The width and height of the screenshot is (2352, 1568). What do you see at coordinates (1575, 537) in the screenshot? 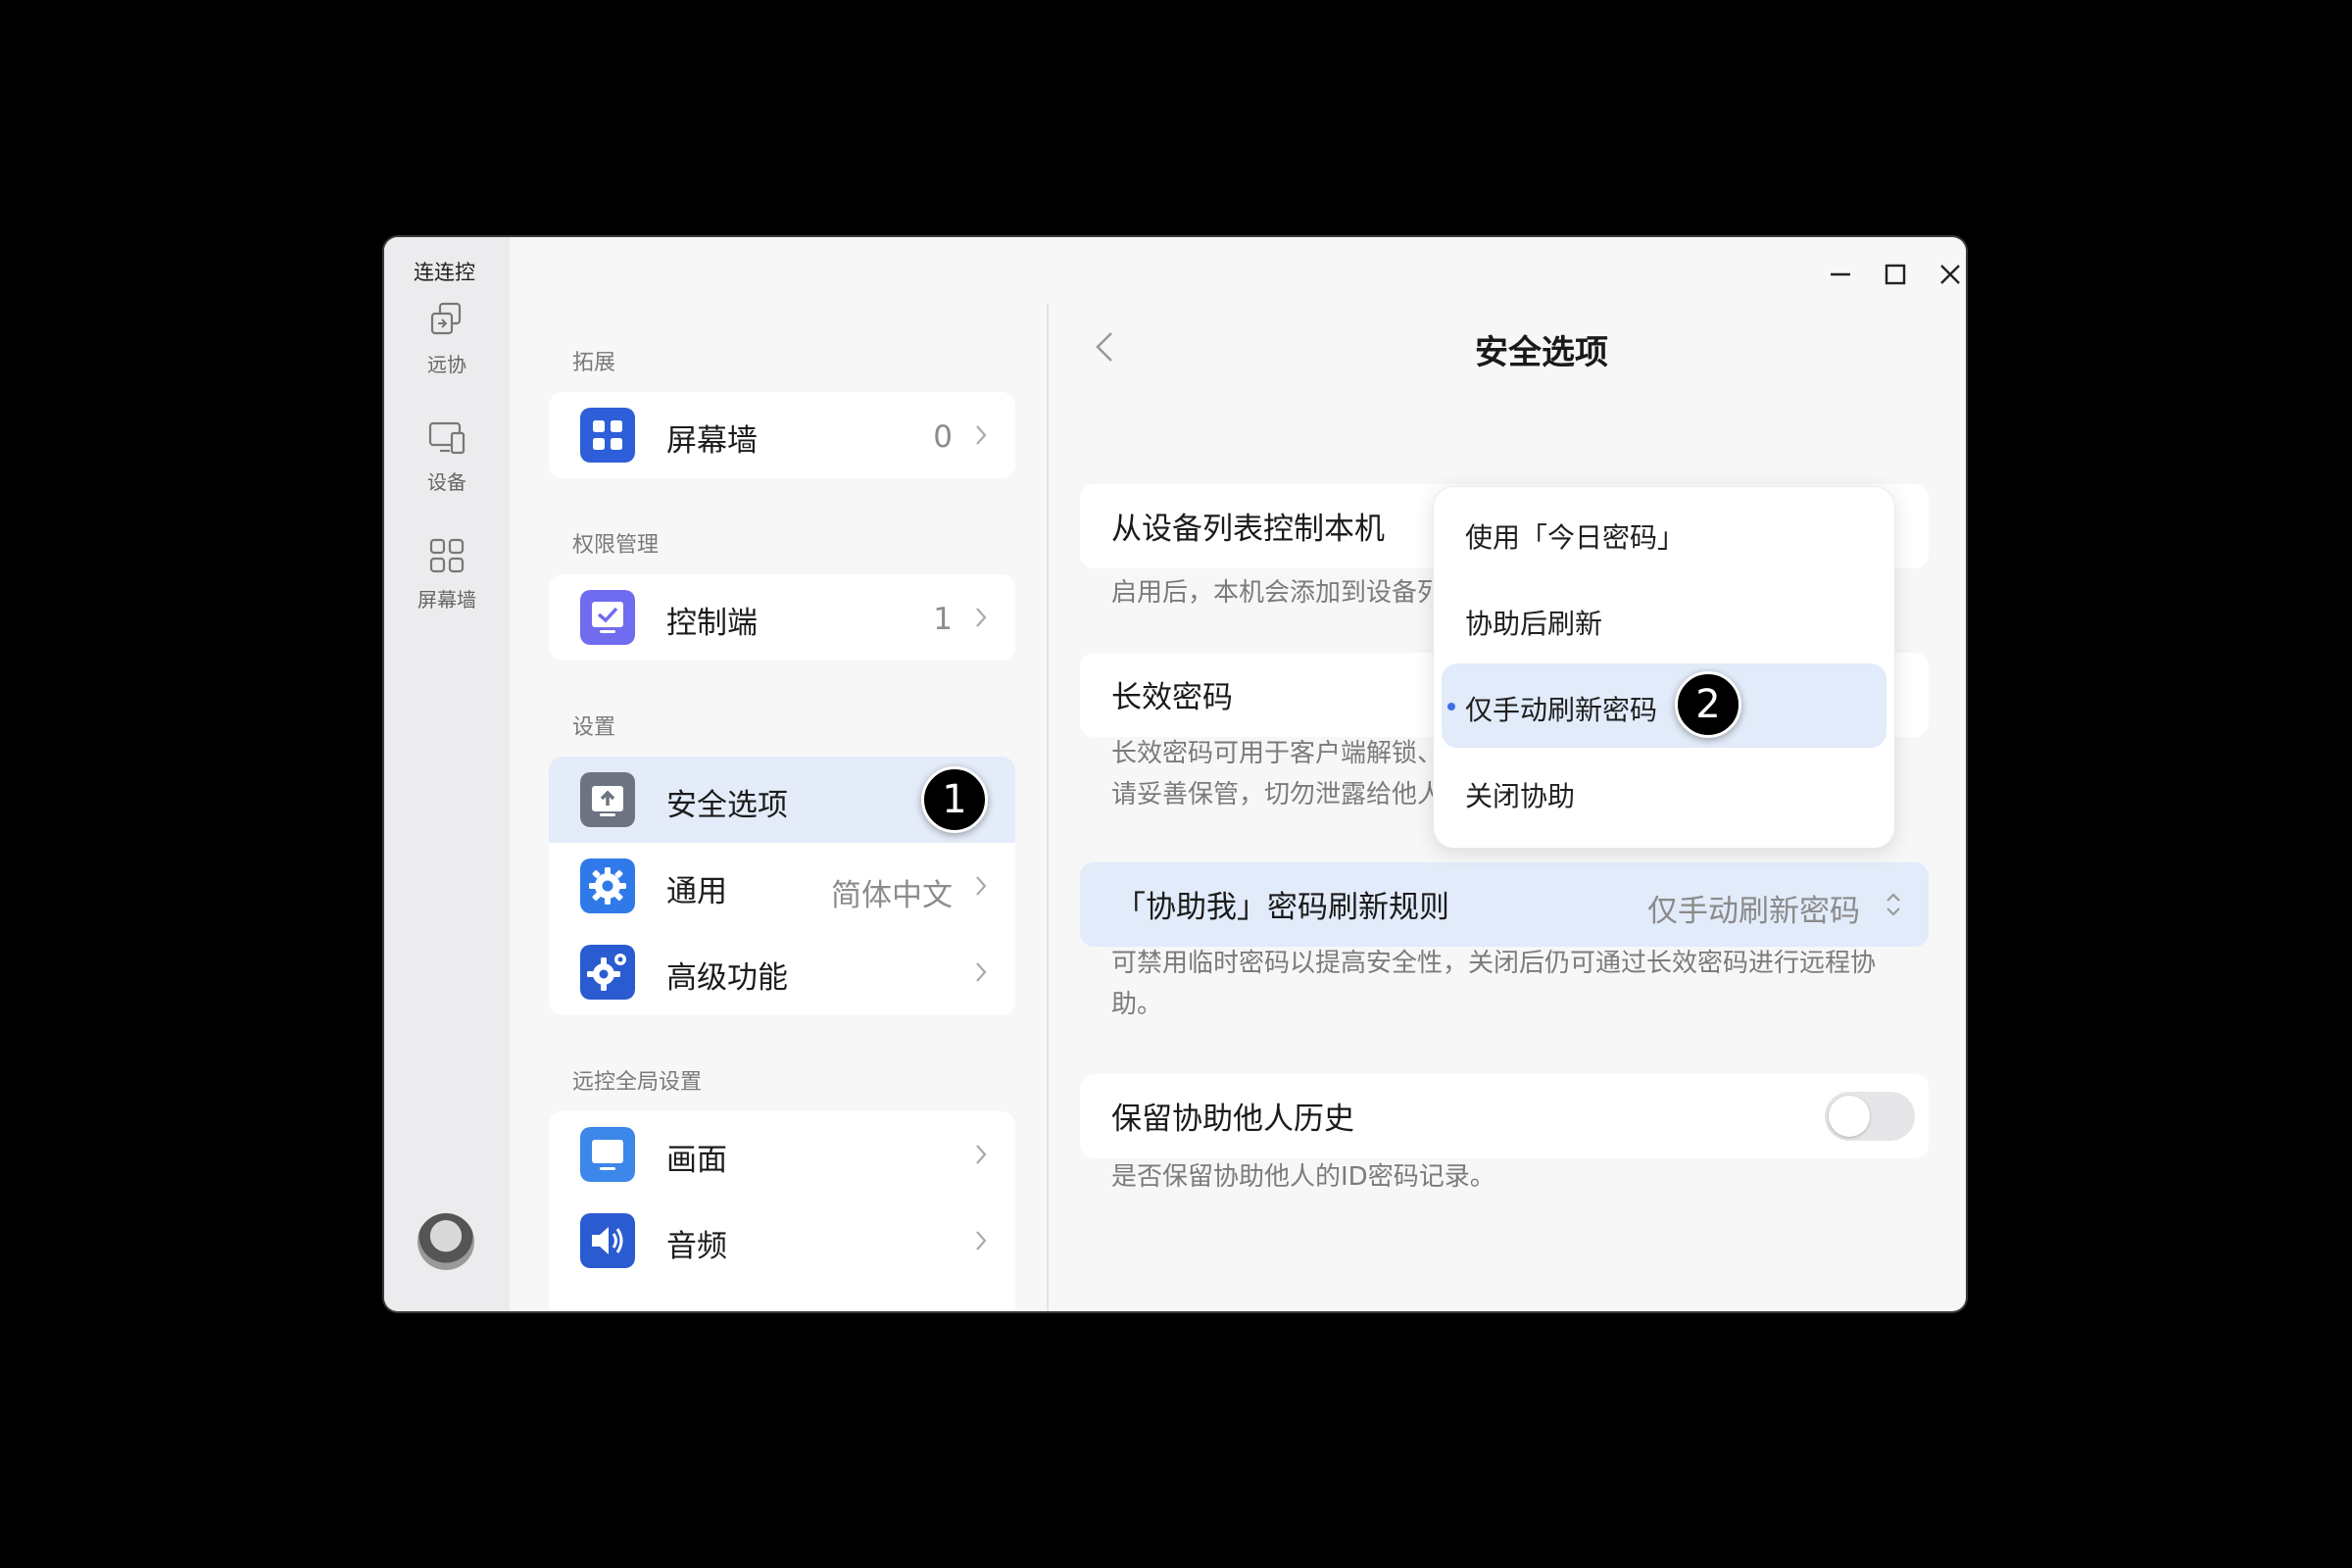
I see `option-label: 使用「今日密码」` at bounding box center [1575, 537].